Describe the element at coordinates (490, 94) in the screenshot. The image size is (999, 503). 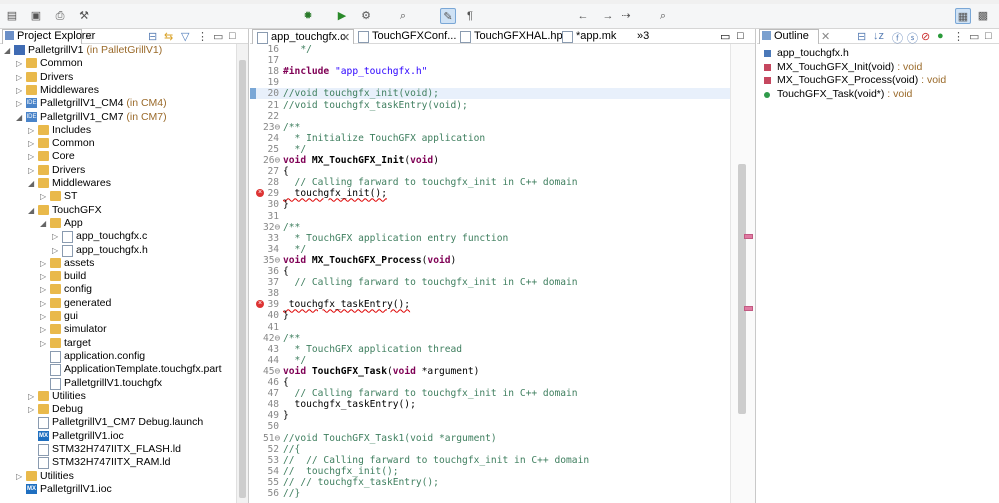
I see `code-line: 20 //void touchgfx_init(void);` at that location.